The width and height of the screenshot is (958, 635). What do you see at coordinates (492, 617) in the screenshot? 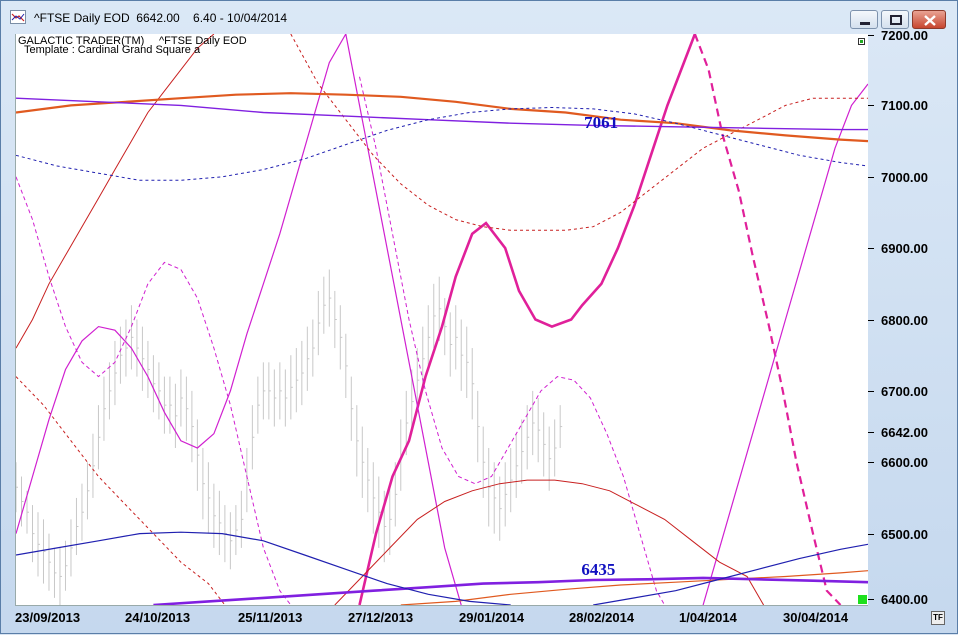
I see `x-tick-label: 29/01/2014` at bounding box center [492, 617].